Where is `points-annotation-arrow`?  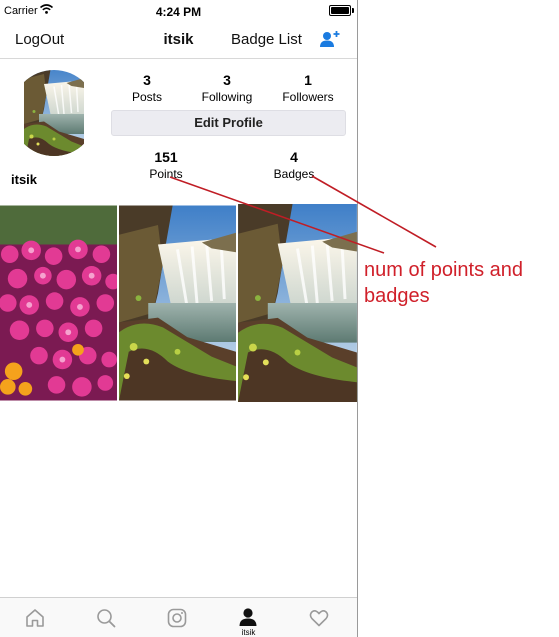 points-annotation-arrow is located at coordinates (277, 215).